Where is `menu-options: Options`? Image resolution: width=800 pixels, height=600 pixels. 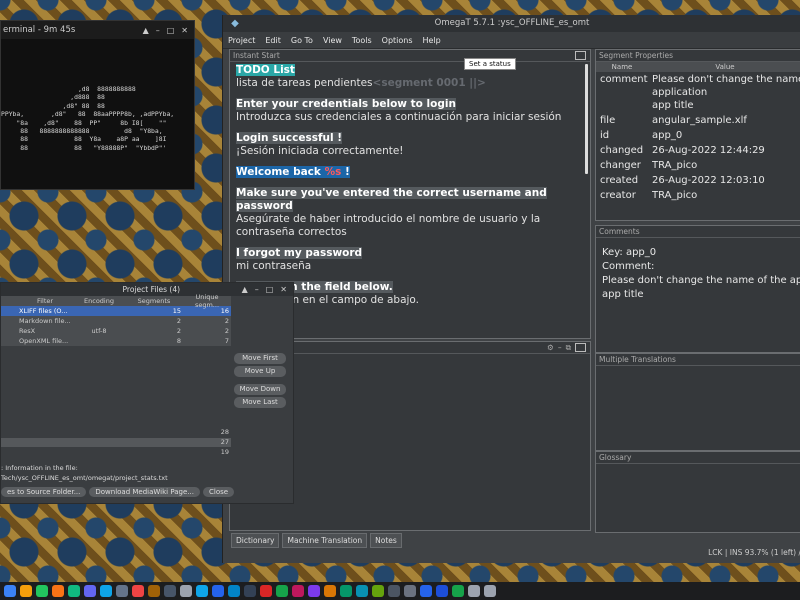
menu-options: Options is located at coordinates (397, 40).